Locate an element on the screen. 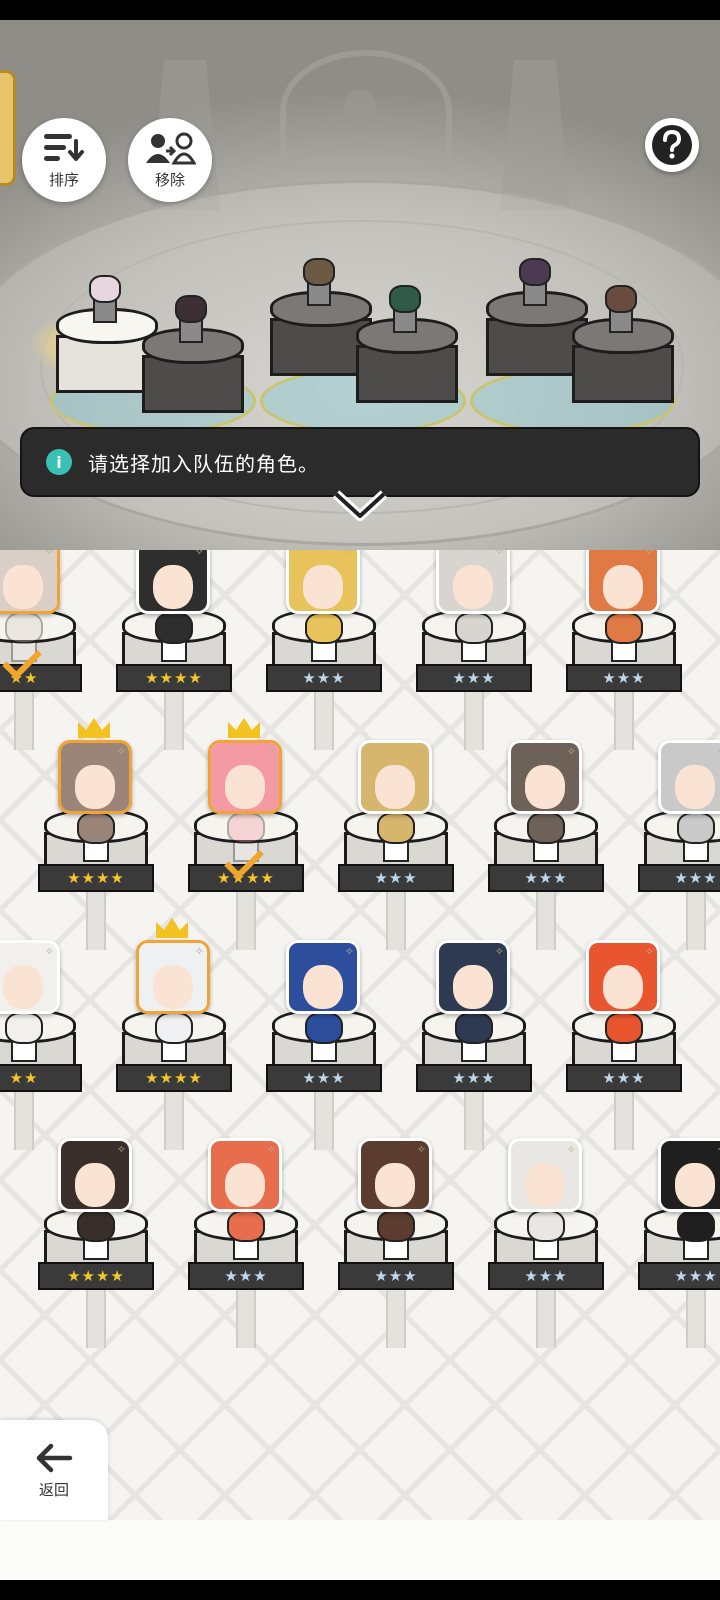 This screenshot has width=720, height=1600. sort-label: 排序 is located at coordinates (63, 179).